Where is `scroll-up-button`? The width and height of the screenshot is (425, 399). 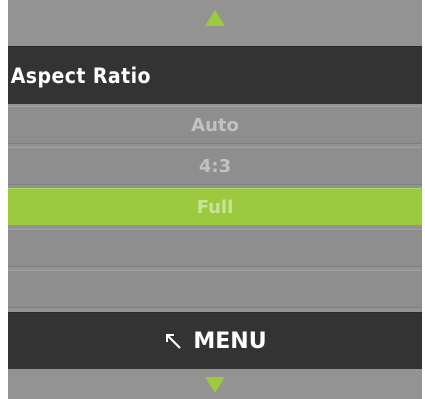 scroll-up-button is located at coordinates (215, 18).